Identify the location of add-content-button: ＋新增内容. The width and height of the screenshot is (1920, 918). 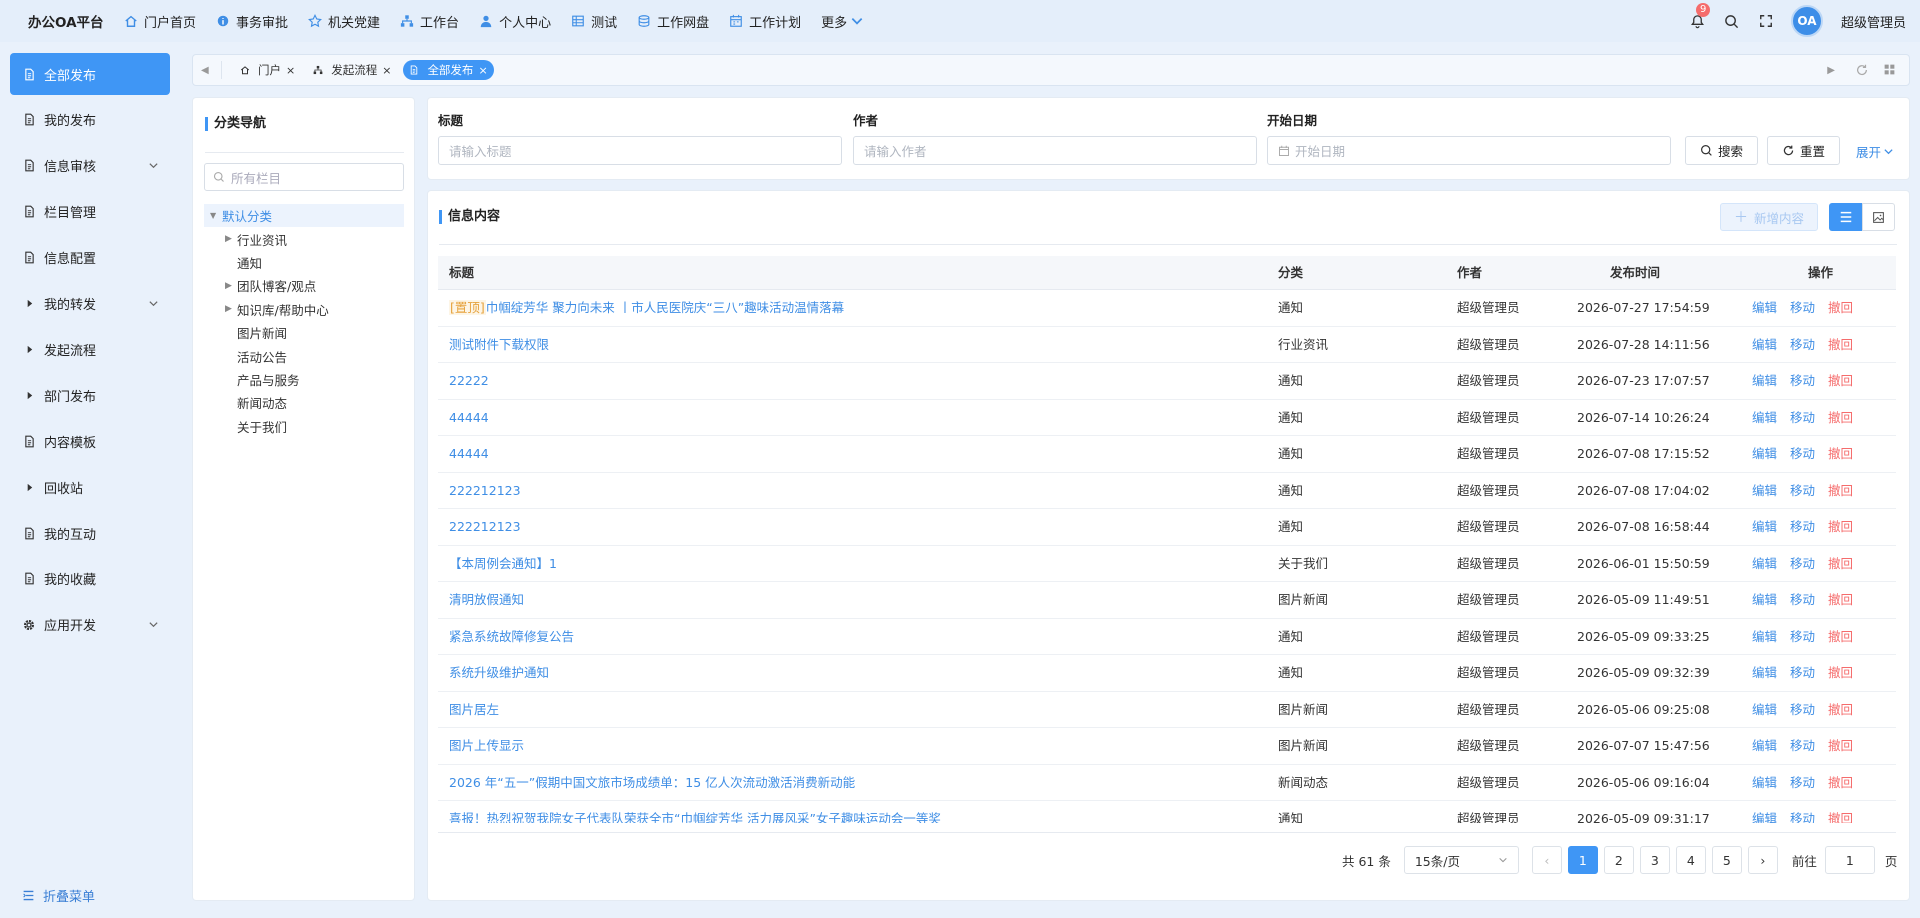
(1769, 217).